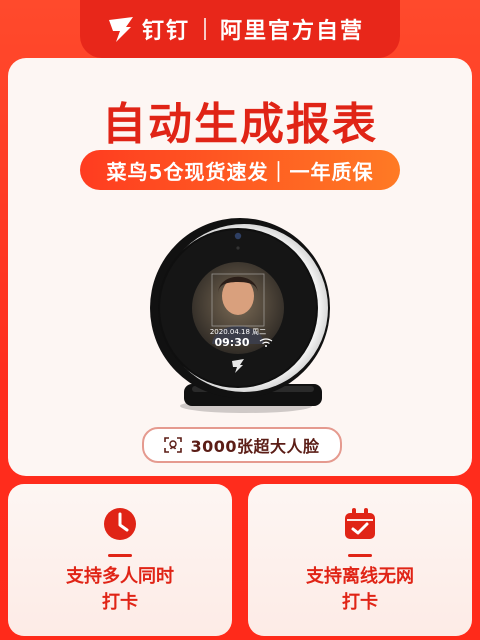  I want to click on brand: 钉钉 阿里官方自营, so click(235, 29).